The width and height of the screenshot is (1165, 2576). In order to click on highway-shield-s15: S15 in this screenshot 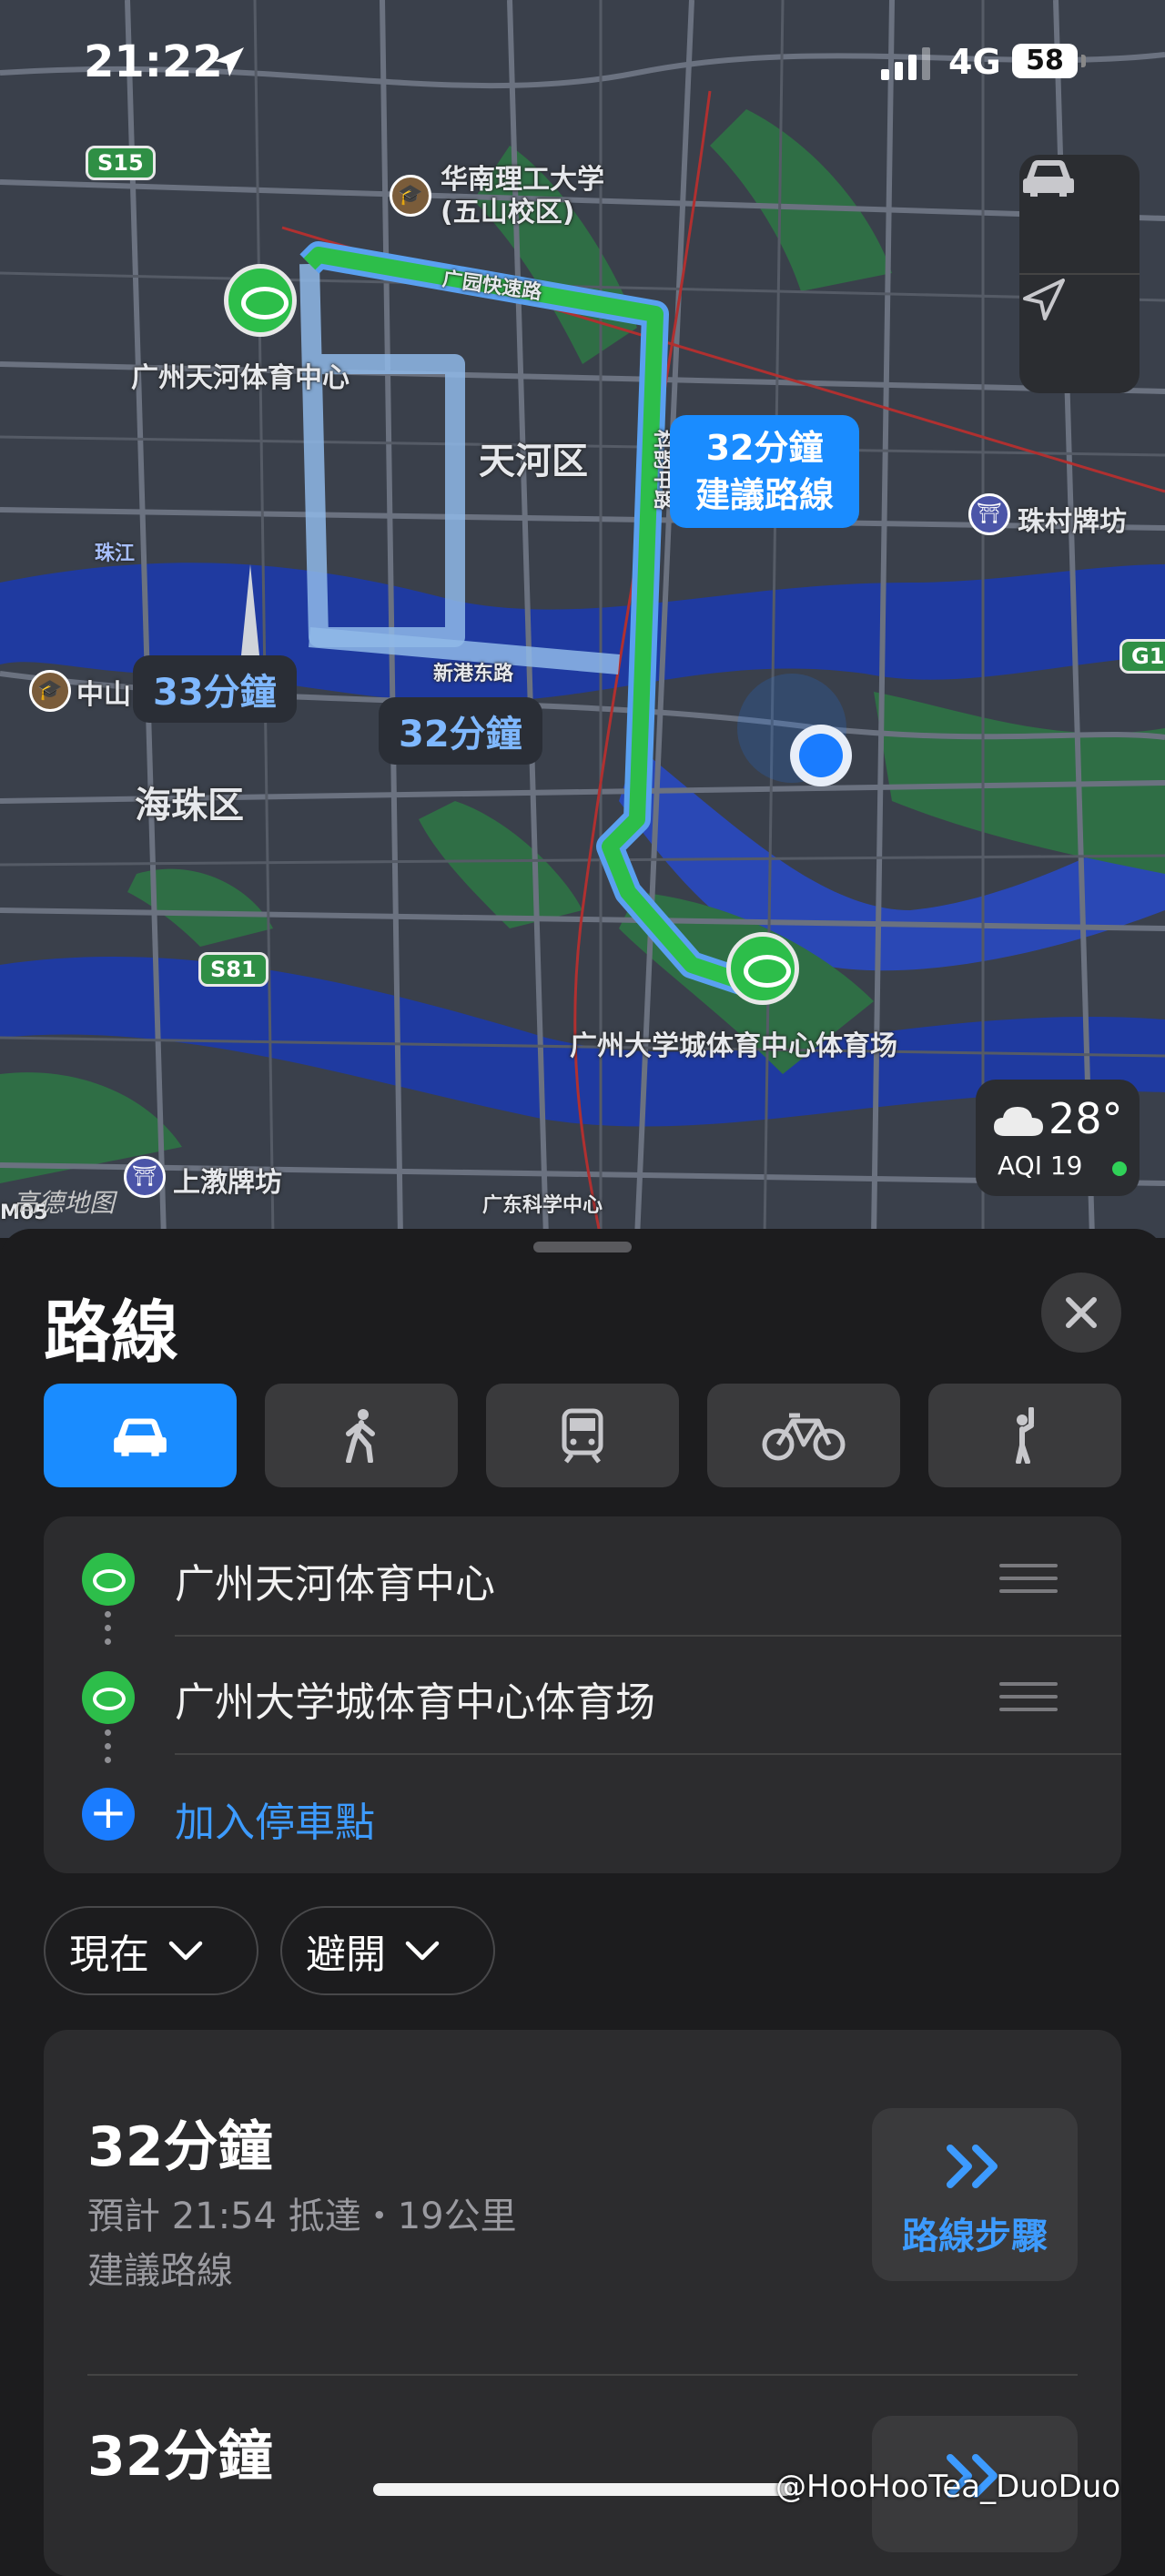, I will do `click(121, 163)`.